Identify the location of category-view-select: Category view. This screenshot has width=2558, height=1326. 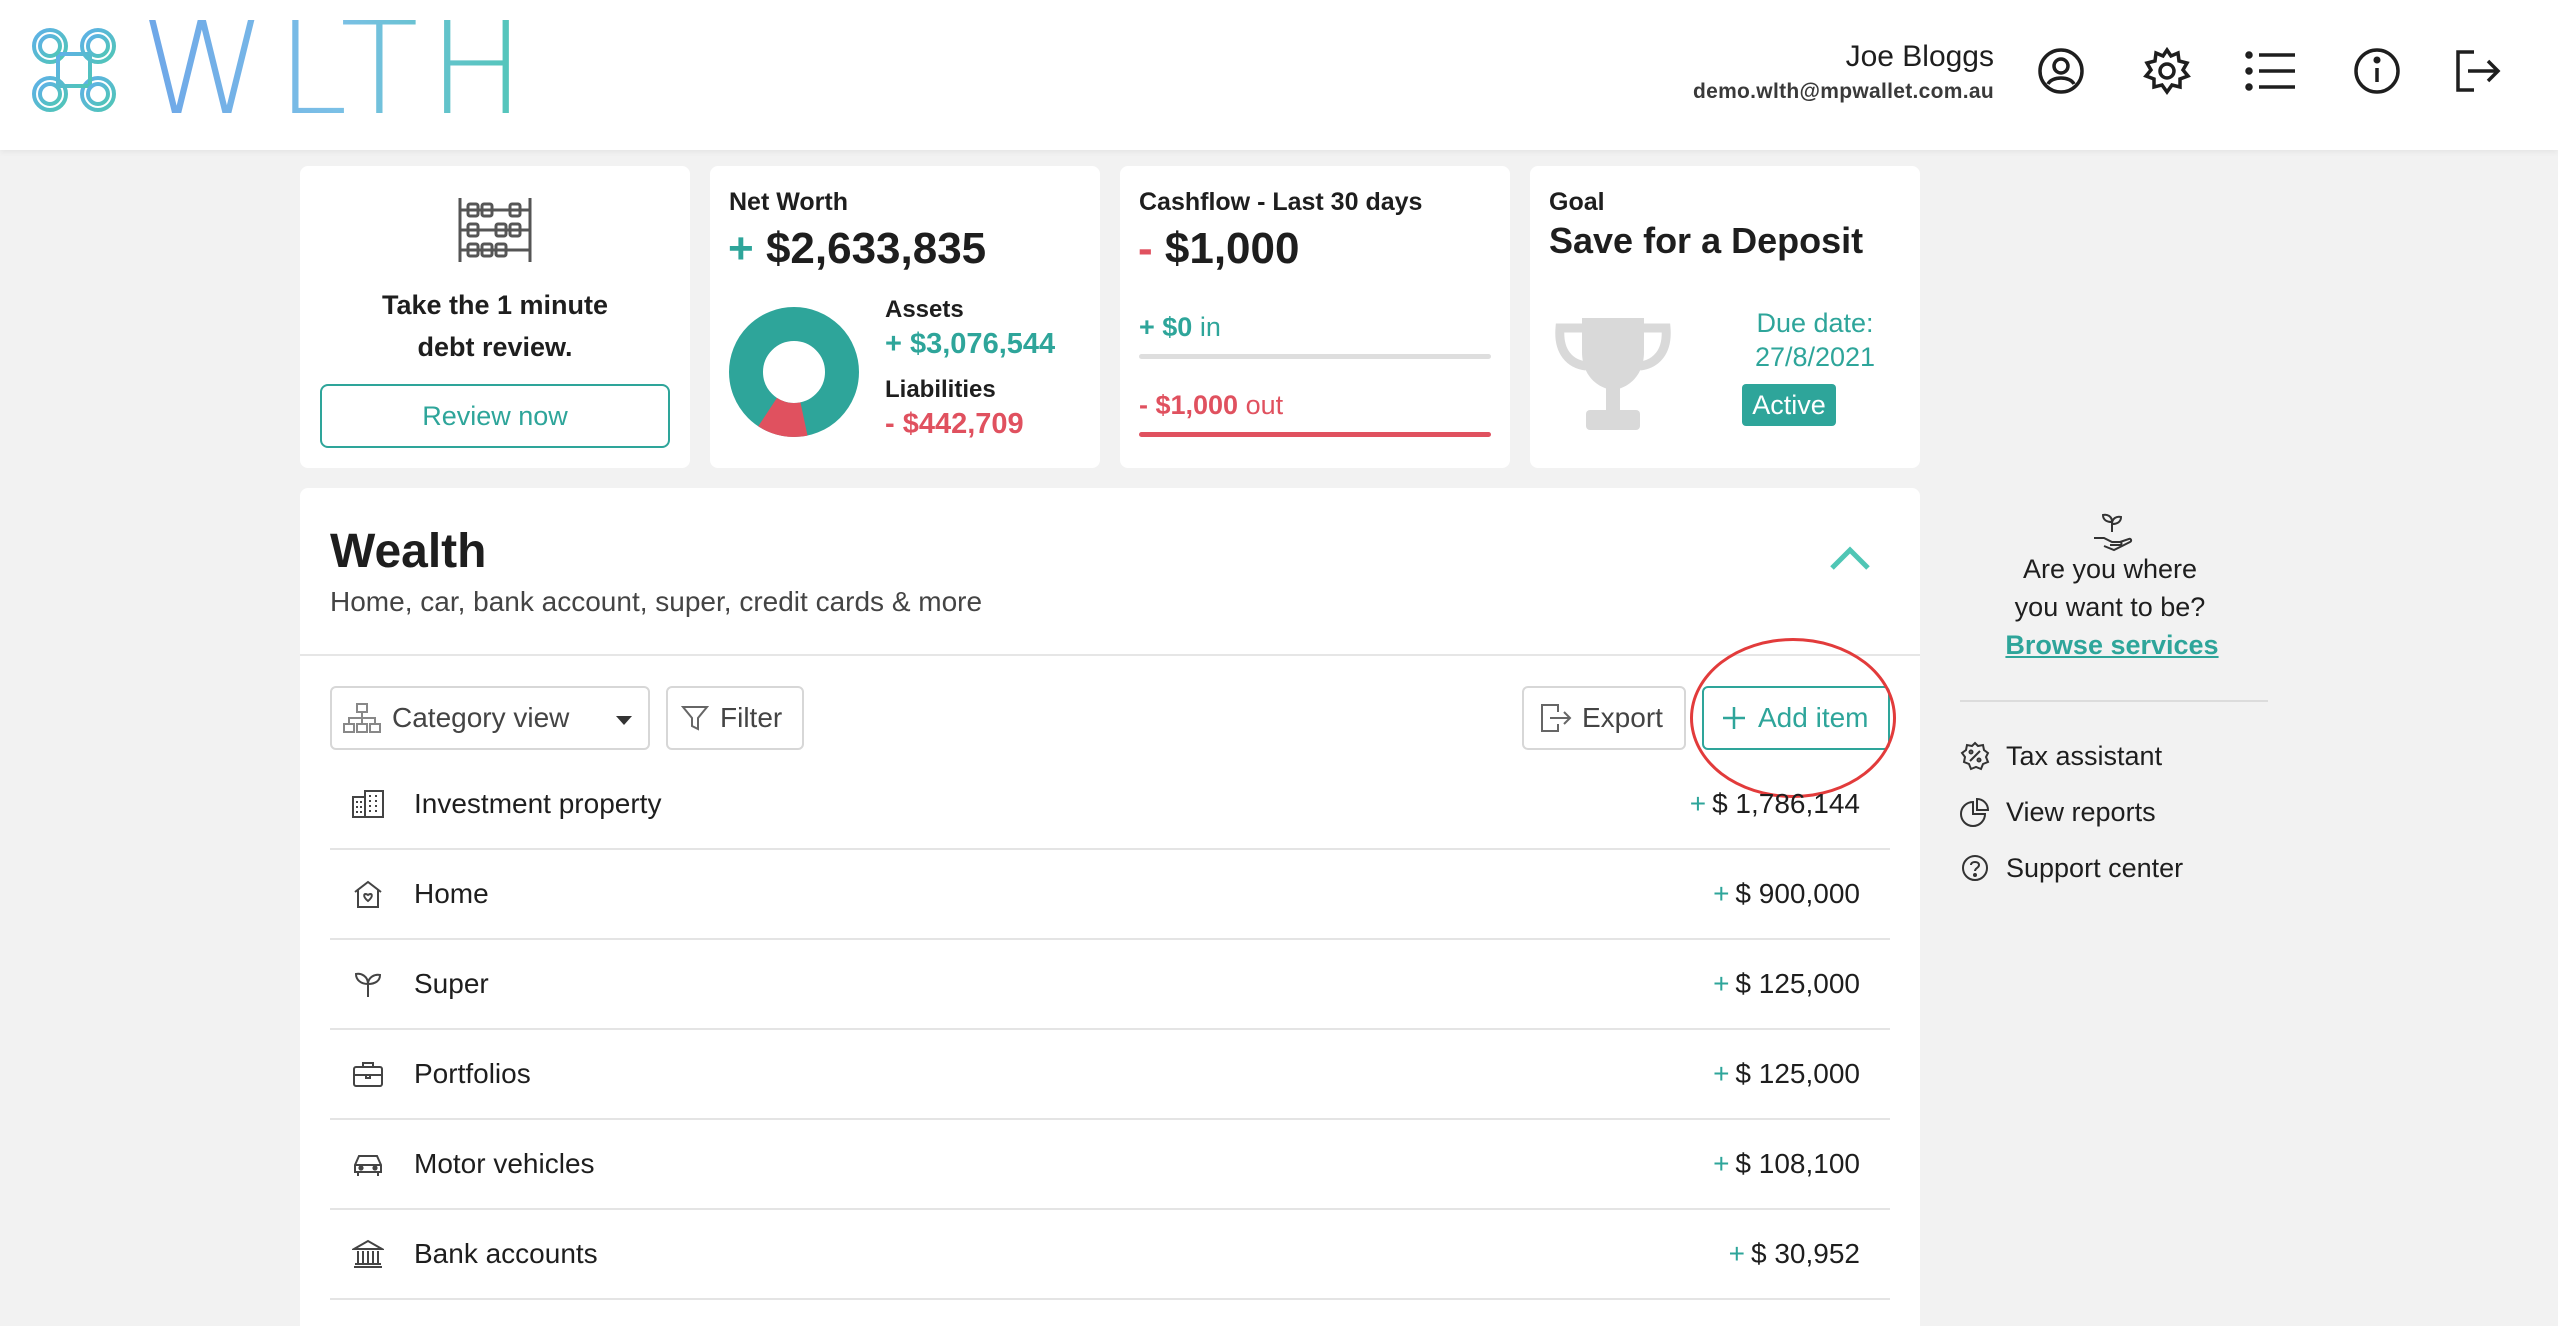
(490, 718).